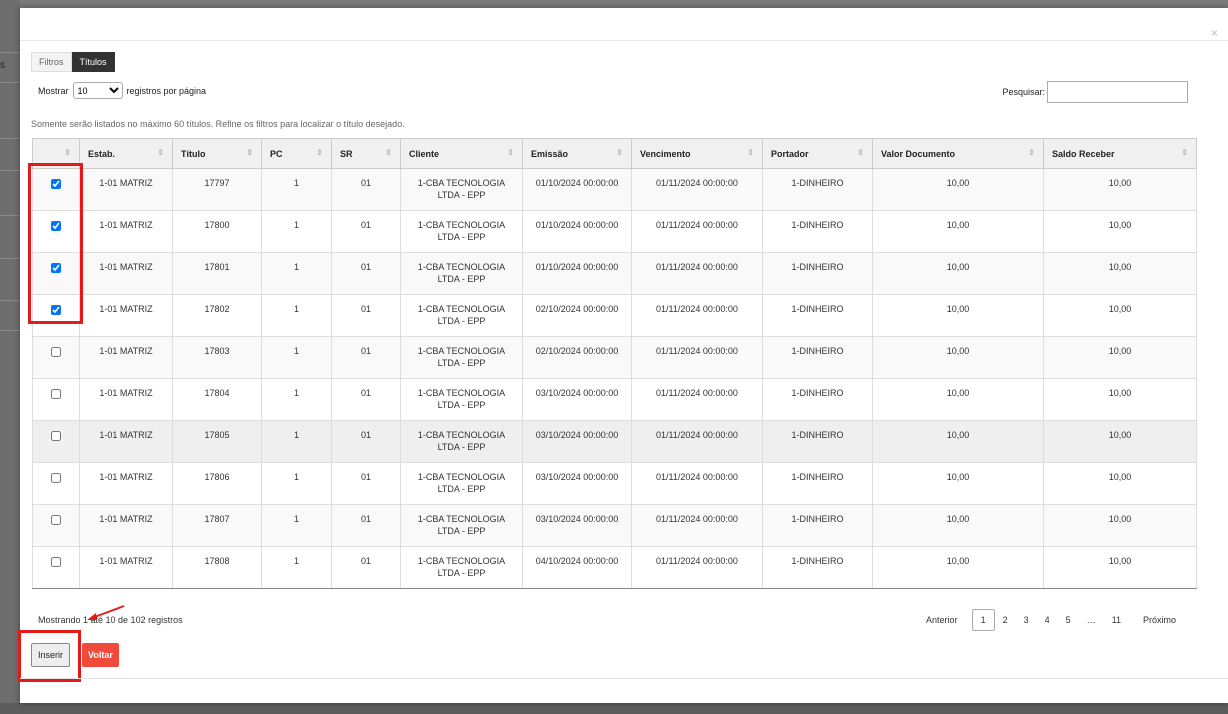 The width and height of the screenshot is (1228, 714). What do you see at coordinates (461, 153) in the screenshot?
I see `col-header-cliente: Cliente ⇕` at bounding box center [461, 153].